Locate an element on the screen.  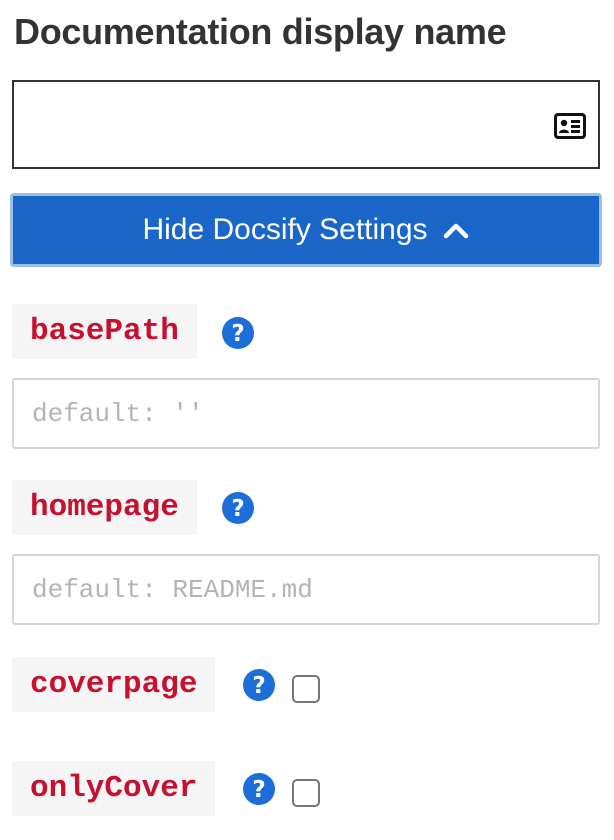
display-name-input is located at coordinates (274, 124).